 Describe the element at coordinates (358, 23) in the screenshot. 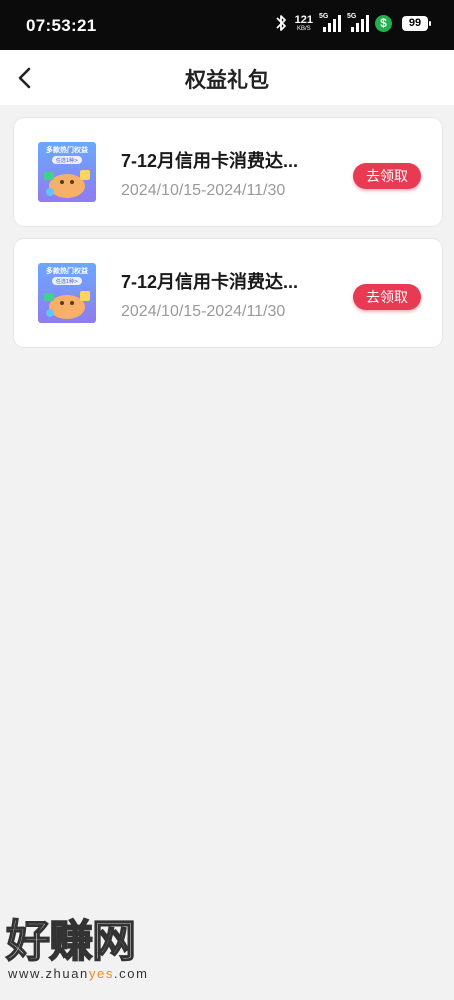

I see `signal-icon-sim2: 5G` at that location.